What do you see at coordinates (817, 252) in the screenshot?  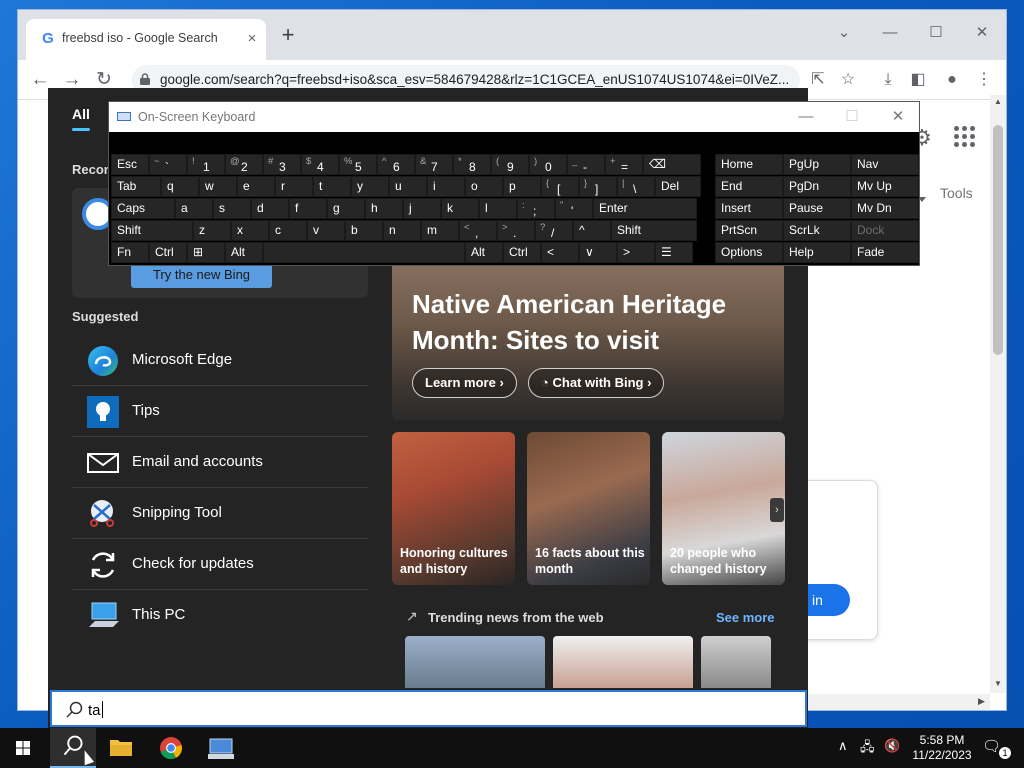 I see `osk-key-help: Help` at bounding box center [817, 252].